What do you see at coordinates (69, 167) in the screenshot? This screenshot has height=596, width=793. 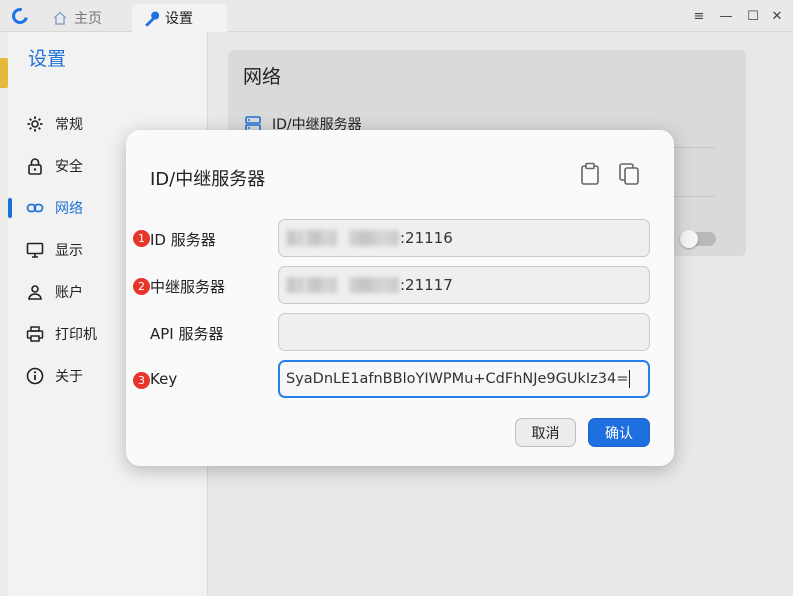 I see `sidebar-item-label: 安全` at bounding box center [69, 167].